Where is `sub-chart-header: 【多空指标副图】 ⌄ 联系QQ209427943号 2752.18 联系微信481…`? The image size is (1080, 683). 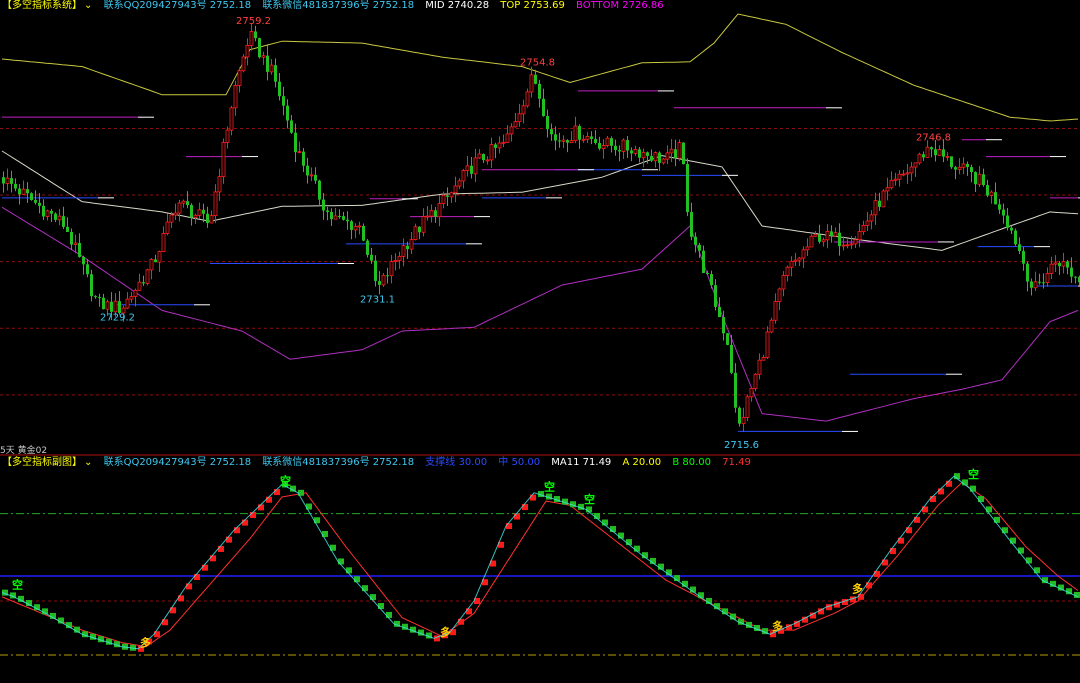 sub-chart-header: 【多空指标副图】 ⌄ 联系QQ209427943号 2752.18 联系微信481… is located at coordinates (380, 463).